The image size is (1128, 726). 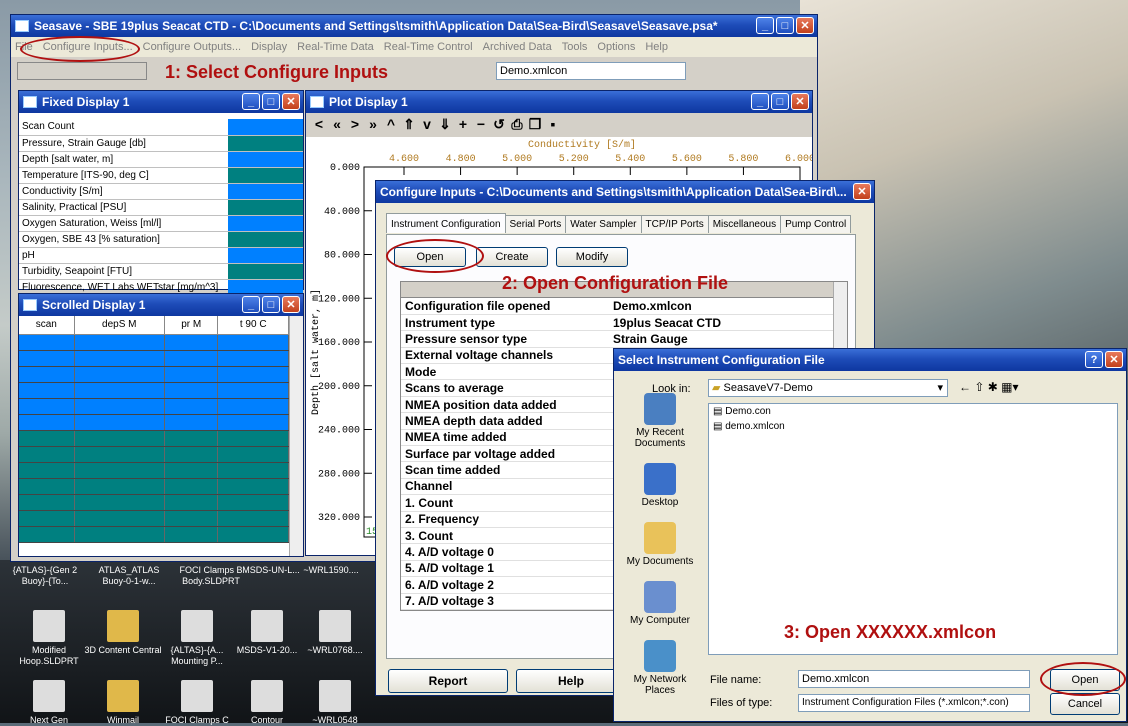 I want to click on lookin-select: ▰ SeasaveV7-Demo ▾, so click(x=828, y=388).